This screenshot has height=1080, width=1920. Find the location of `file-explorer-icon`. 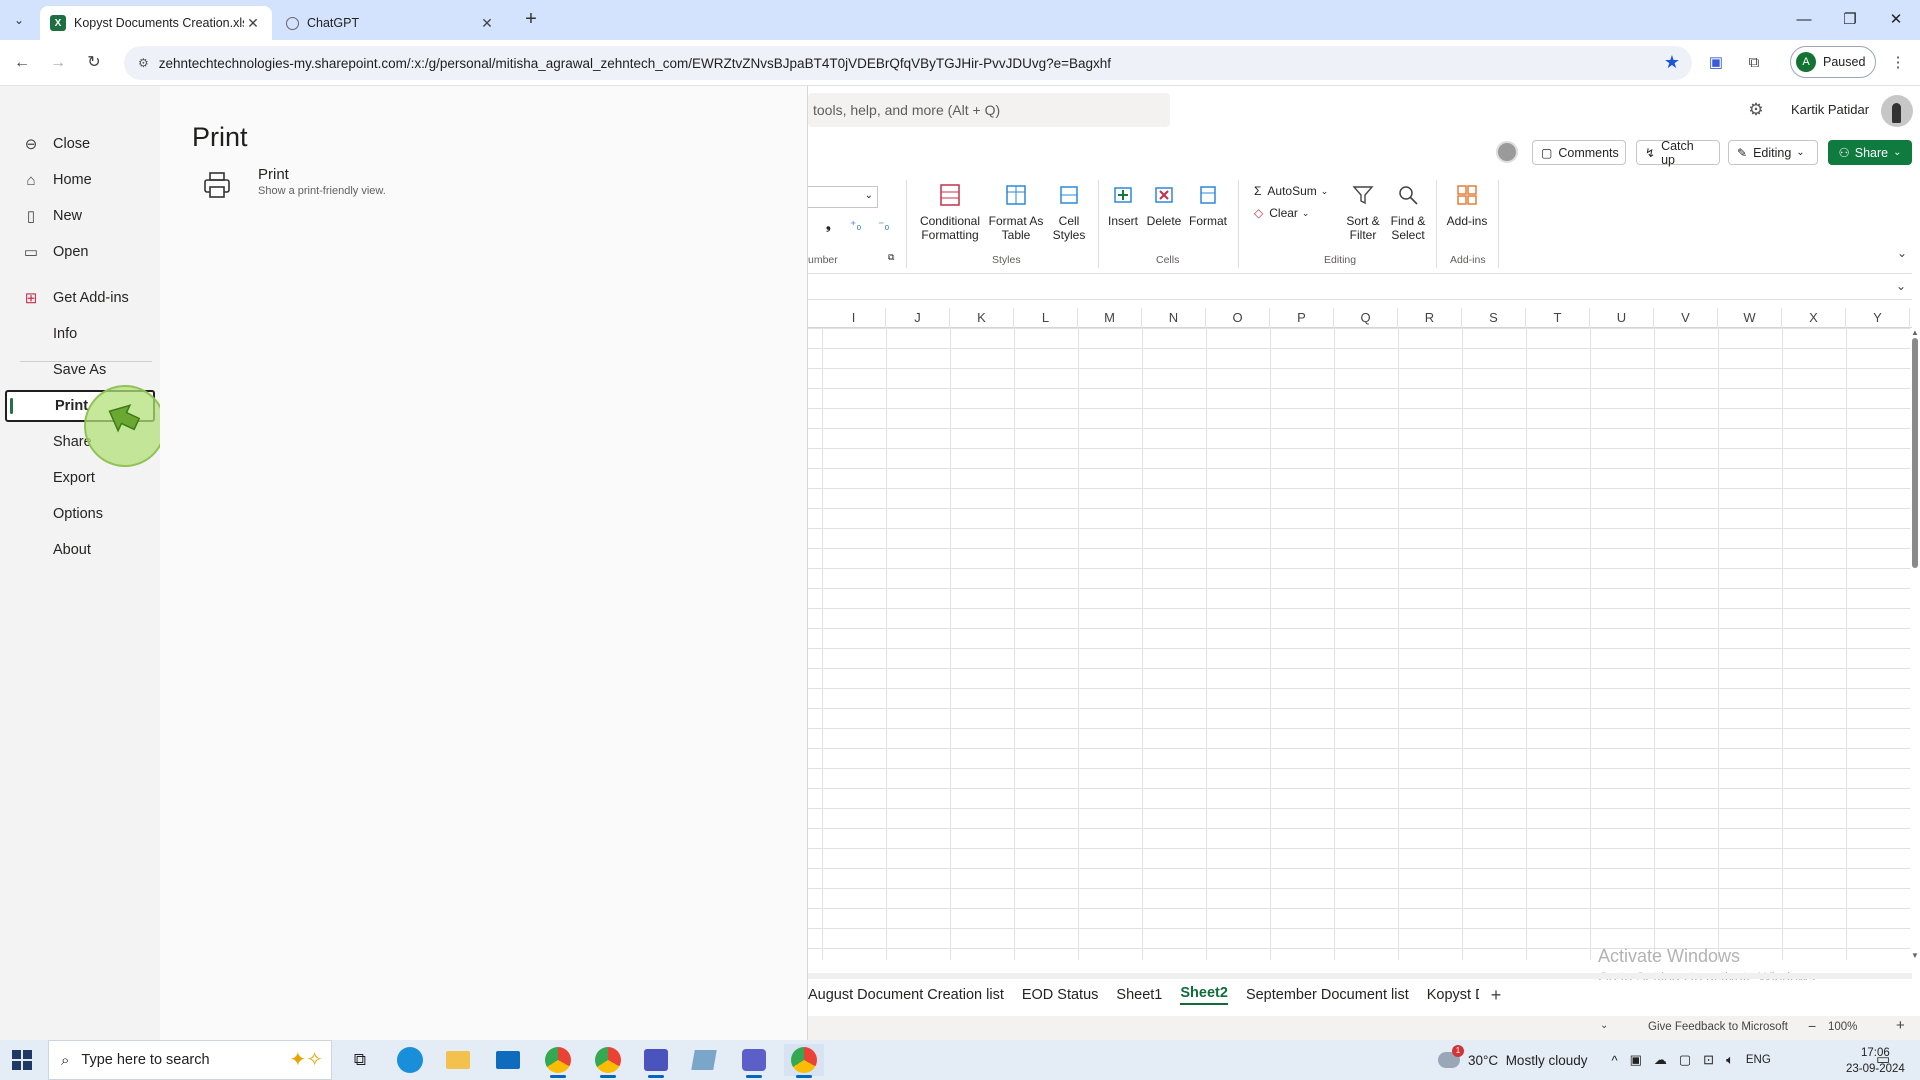

file-explorer-icon is located at coordinates (458, 1060).